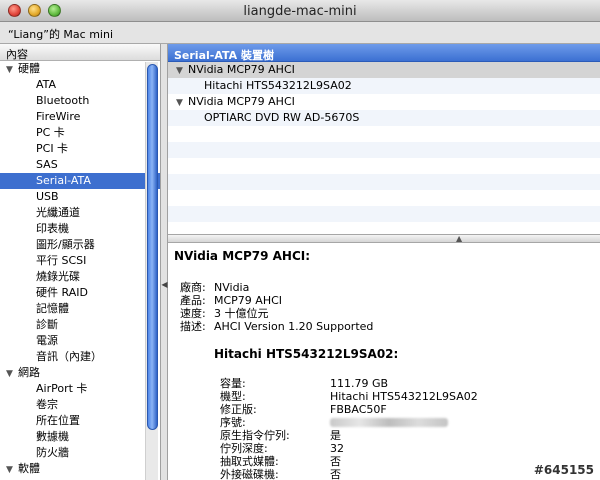 The image size is (600, 480). I want to click on sidebar-item: Serial-ATA, so click(80, 181).